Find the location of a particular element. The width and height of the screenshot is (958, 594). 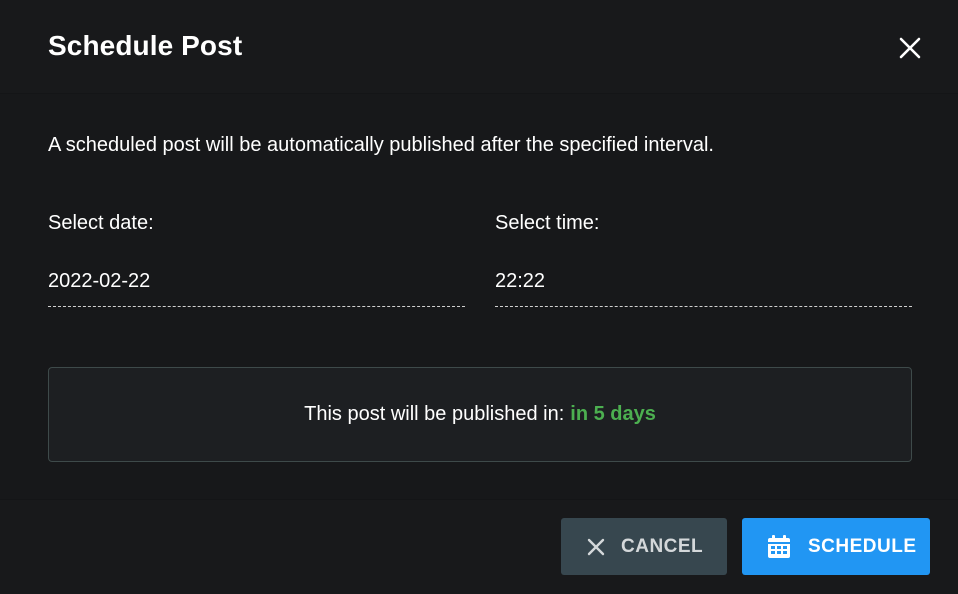

cancel-button-label: CANCEL is located at coordinates (662, 546).